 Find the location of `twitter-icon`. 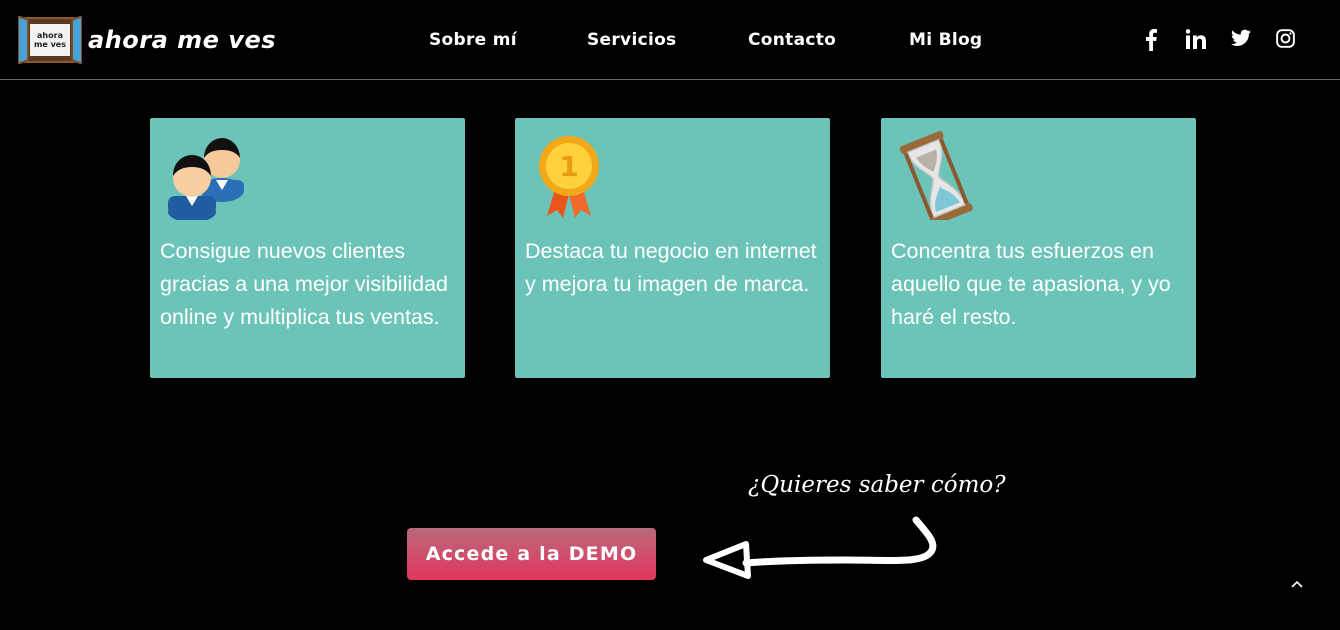

twitter-icon is located at coordinates (1241, 38).